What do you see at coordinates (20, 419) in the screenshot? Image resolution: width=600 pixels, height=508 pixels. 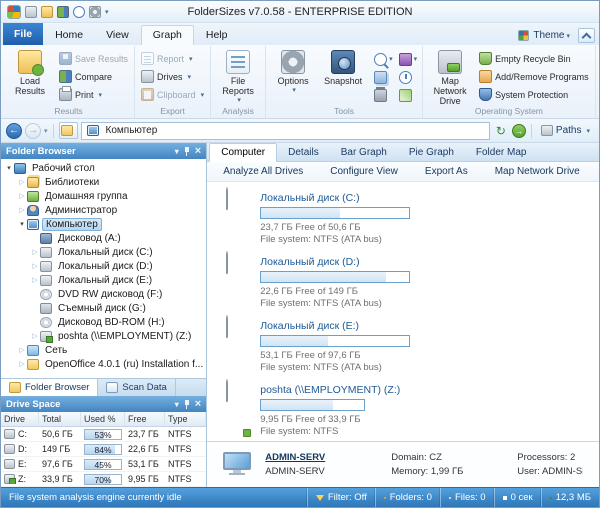 I see `column-header: Drive` at bounding box center [20, 419].